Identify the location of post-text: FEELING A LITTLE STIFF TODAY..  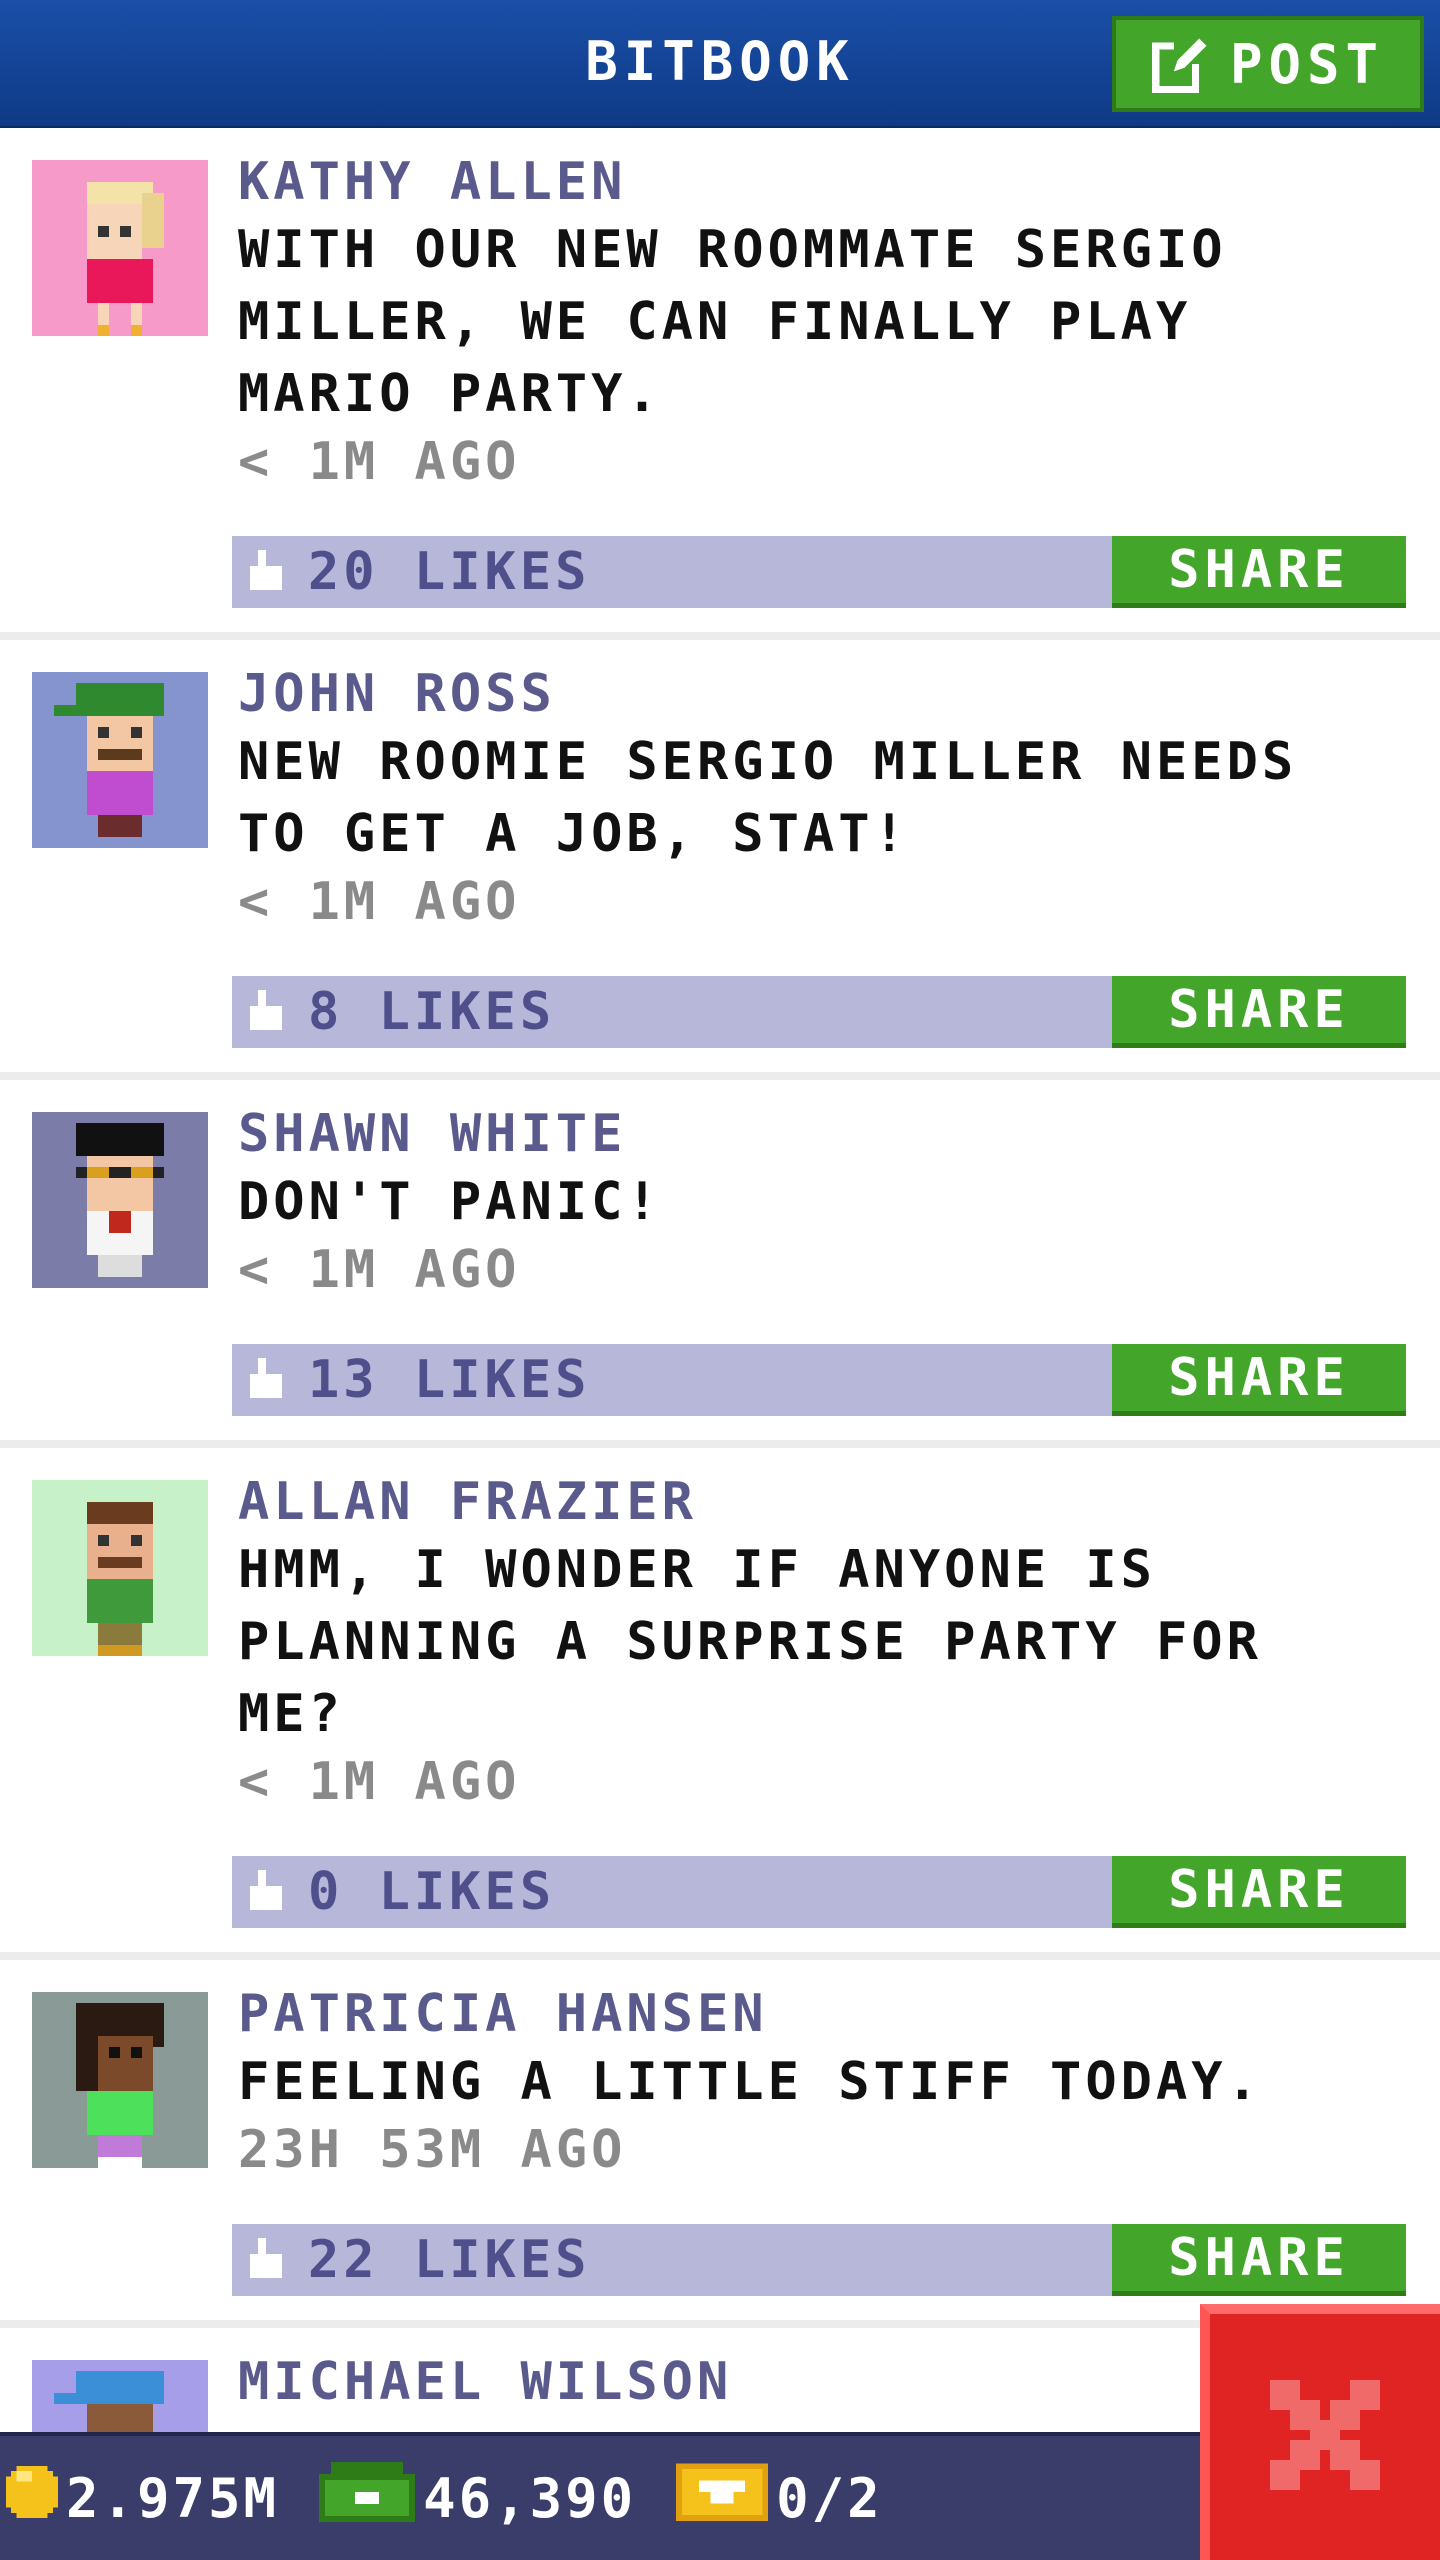
(750, 2082).